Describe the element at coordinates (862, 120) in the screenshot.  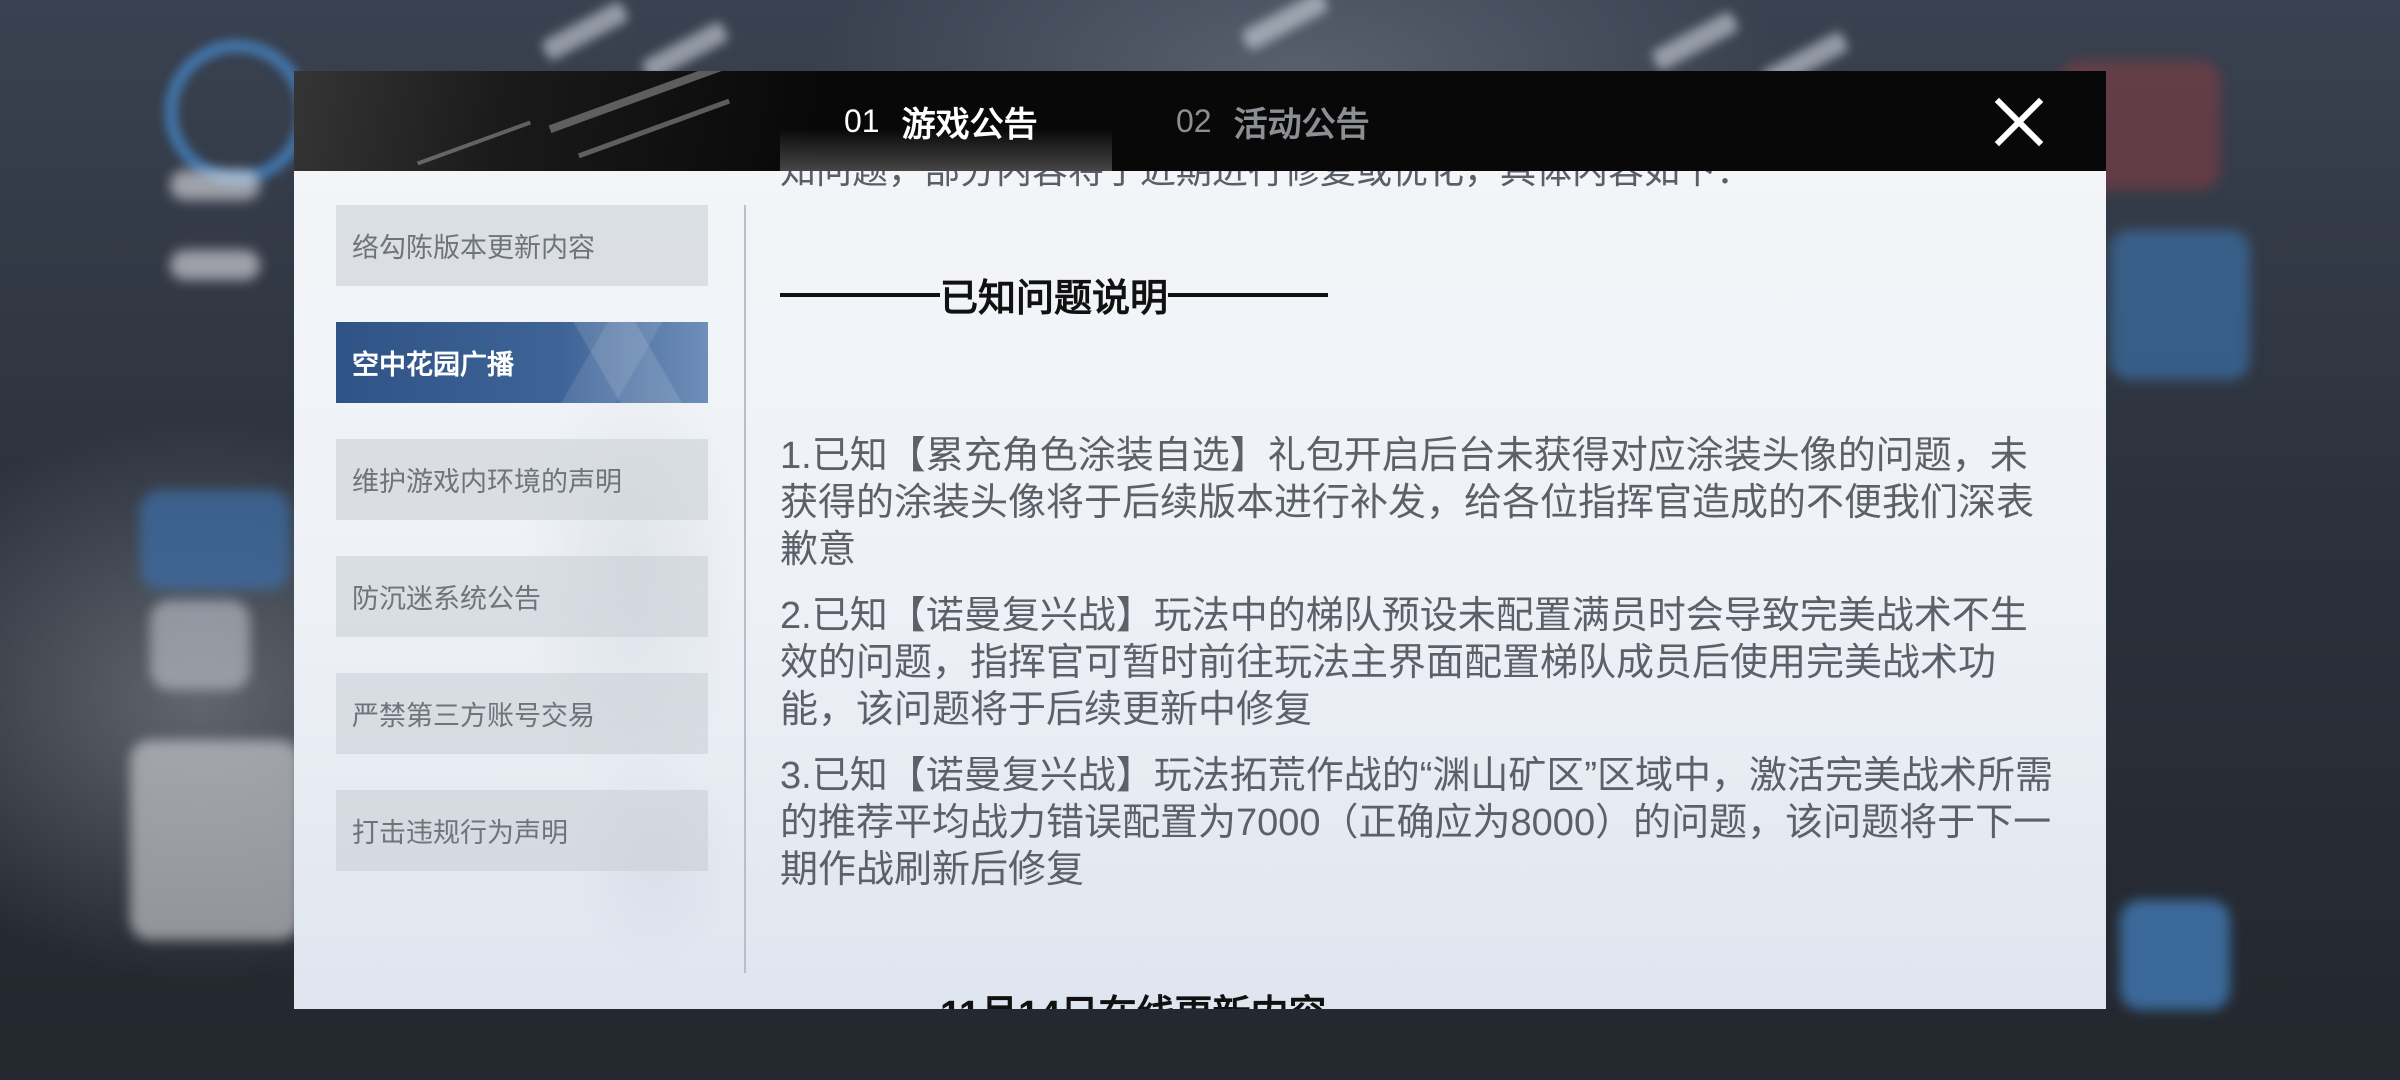
I see `tab-number: 01` at that location.